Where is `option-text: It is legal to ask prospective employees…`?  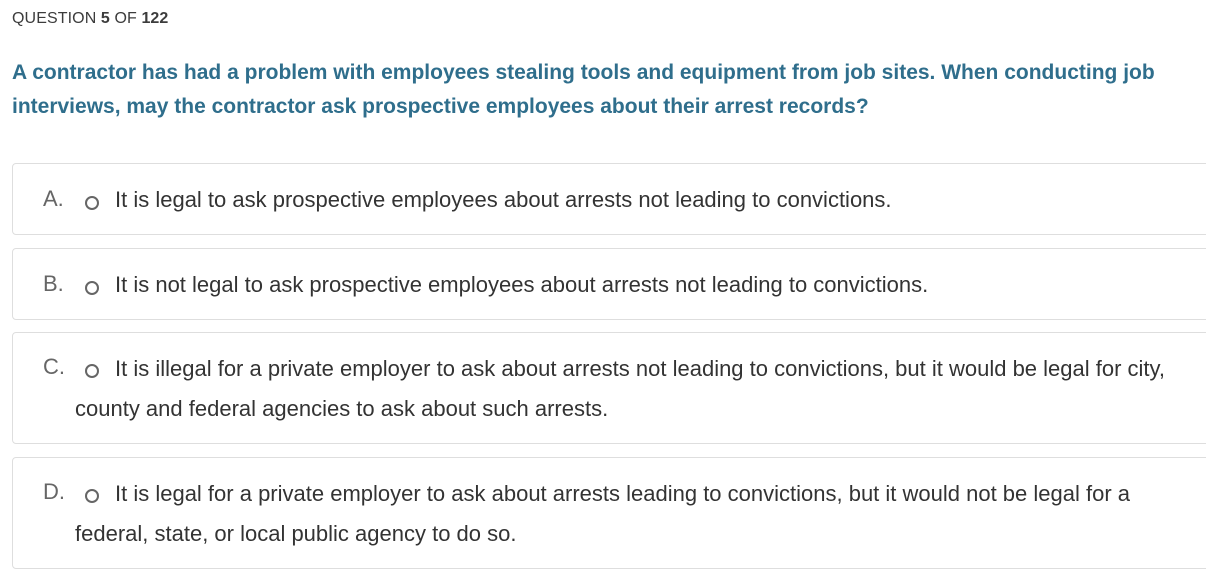 option-text: It is legal to ask prospective employees… is located at coordinates (503, 199).